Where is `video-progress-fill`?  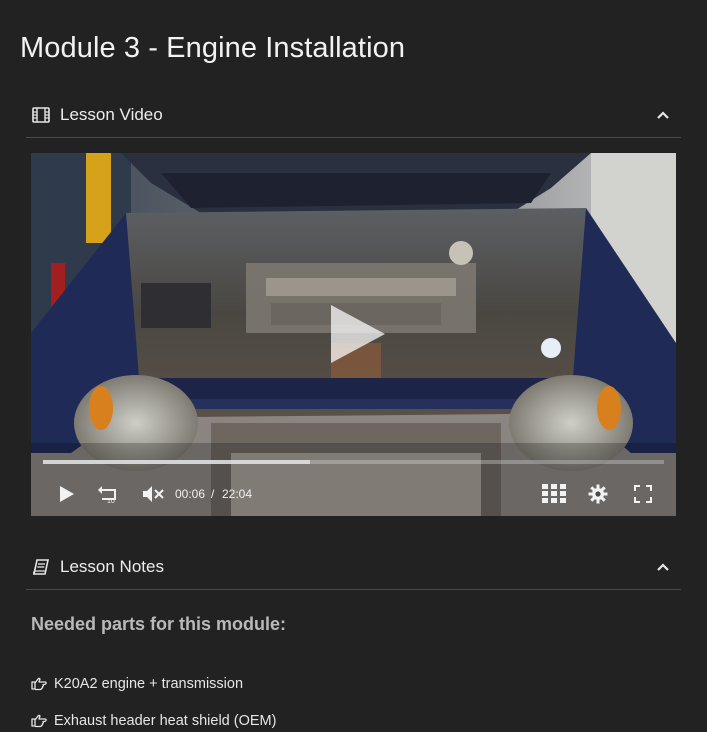
video-progress-fill is located at coordinates (177, 462).